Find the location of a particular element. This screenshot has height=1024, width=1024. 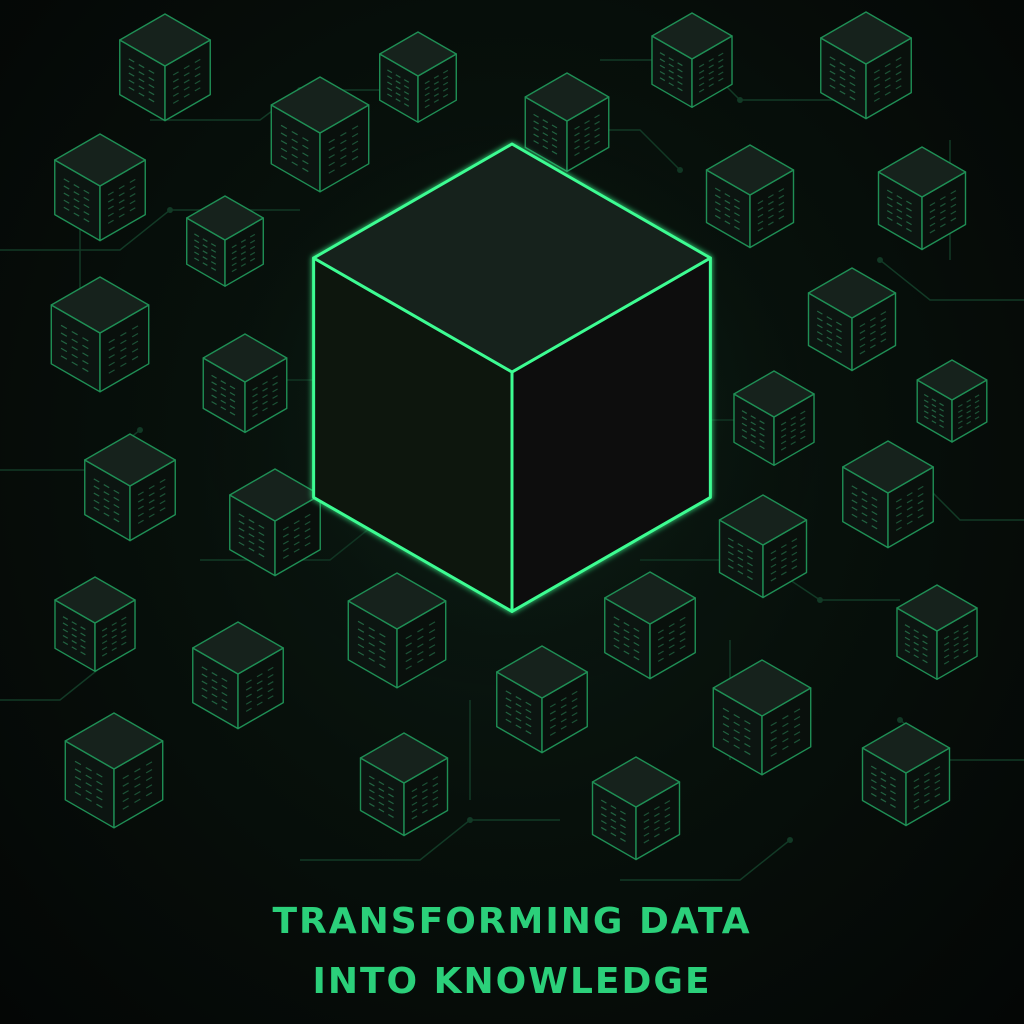

headline: TRANSFORMING DATA INTO KNOWLEDGE is located at coordinates (512, 952).